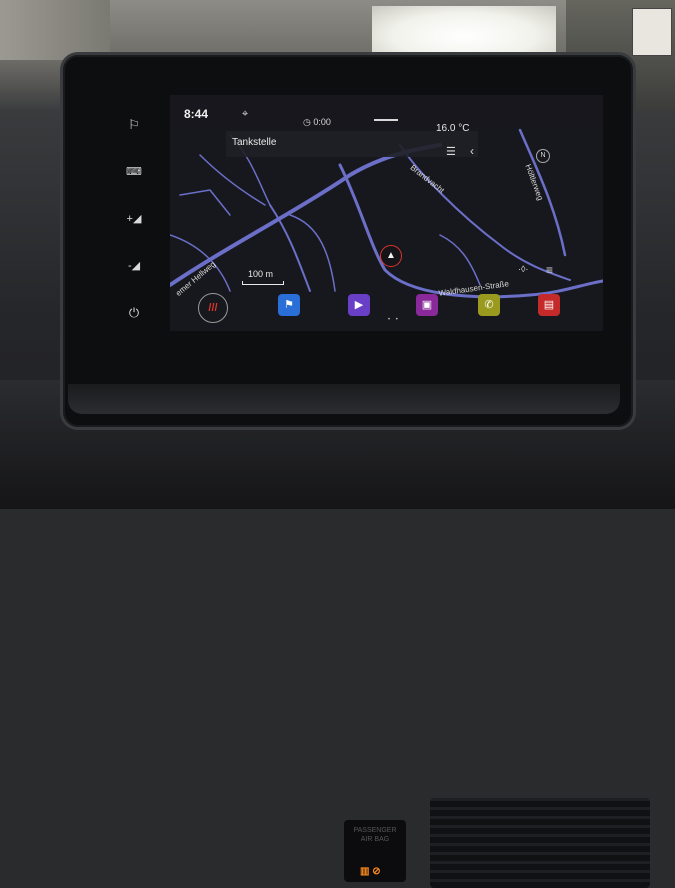  I want to click on airbag-off-icon: ▥ ⊘, so click(370, 871).